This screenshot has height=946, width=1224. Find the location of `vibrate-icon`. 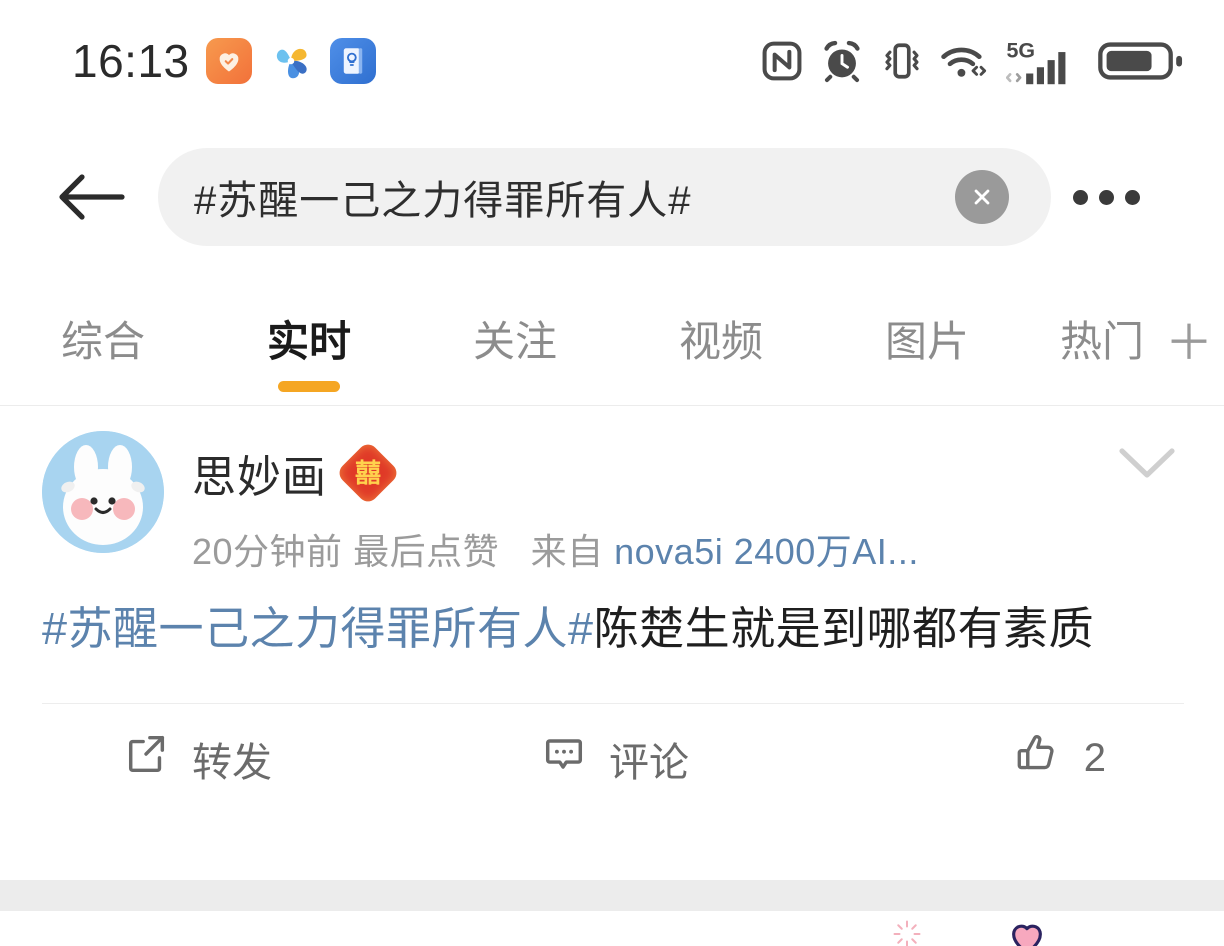

vibrate-icon is located at coordinates (902, 61).